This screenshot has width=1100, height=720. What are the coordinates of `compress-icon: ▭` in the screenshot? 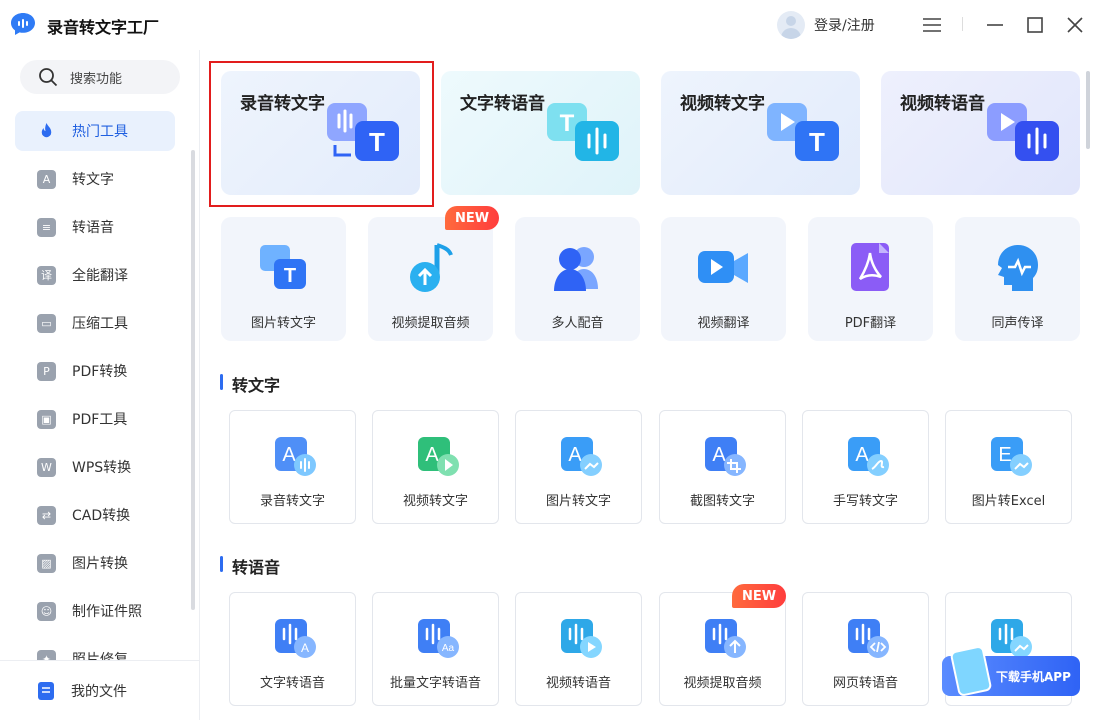 It's located at (46, 323).